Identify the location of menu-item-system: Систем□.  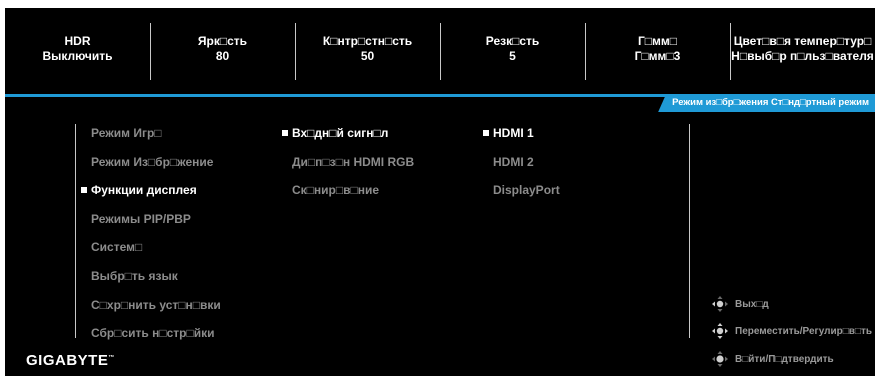
(116, 247).